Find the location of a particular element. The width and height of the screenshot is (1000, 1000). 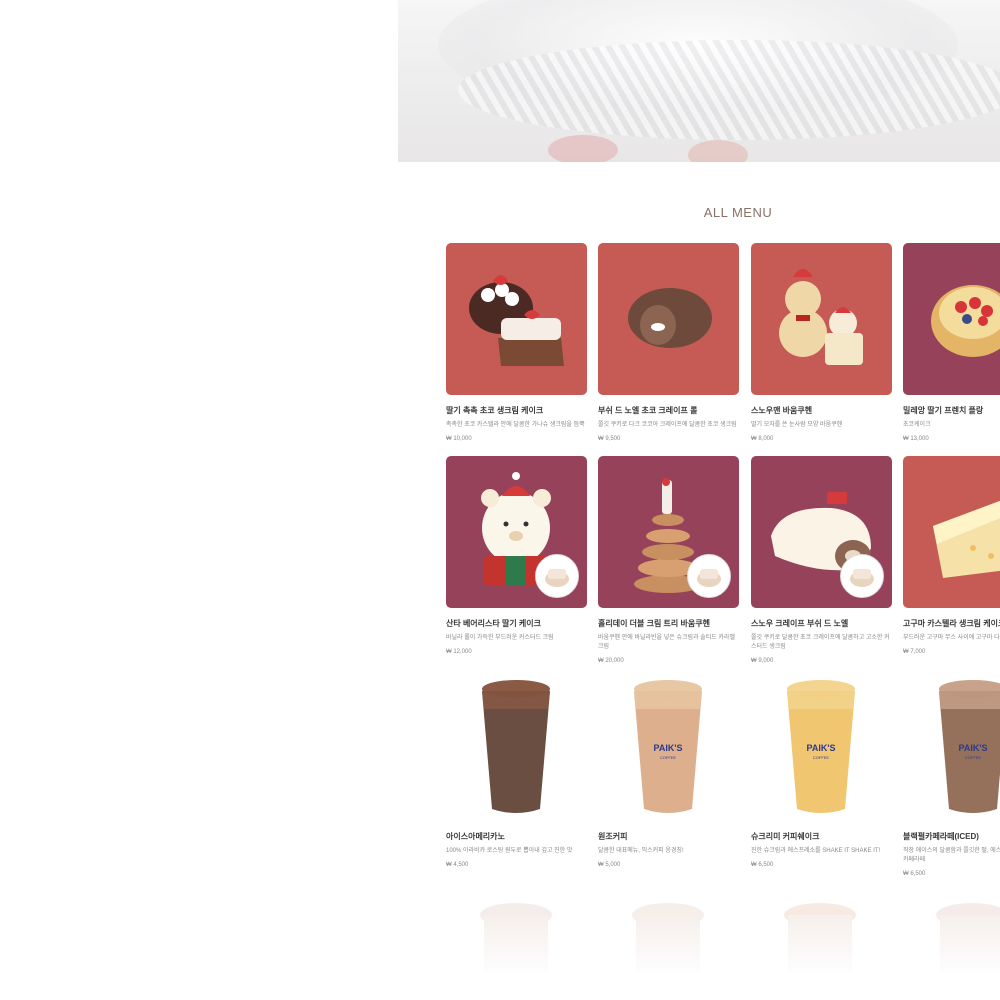

menu-item-price: ₩ 12,000 is located at coordinates (459, 652).